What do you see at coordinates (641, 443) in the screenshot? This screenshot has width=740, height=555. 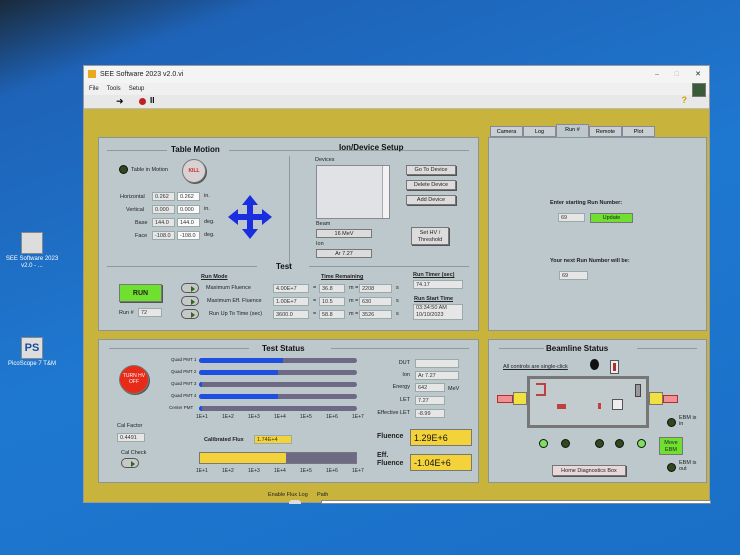 I see `beamline-status-led` at bounding box center [641, 443].